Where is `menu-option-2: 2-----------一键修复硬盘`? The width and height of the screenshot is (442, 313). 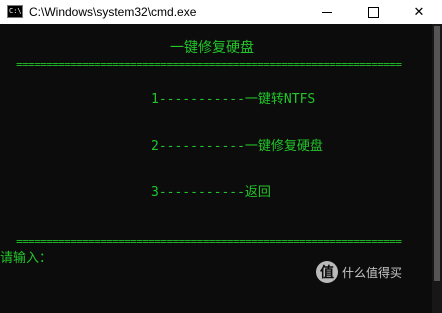 menu-option-2: 2-----------一键修复硬盘 is located at coordinates (237, 146).